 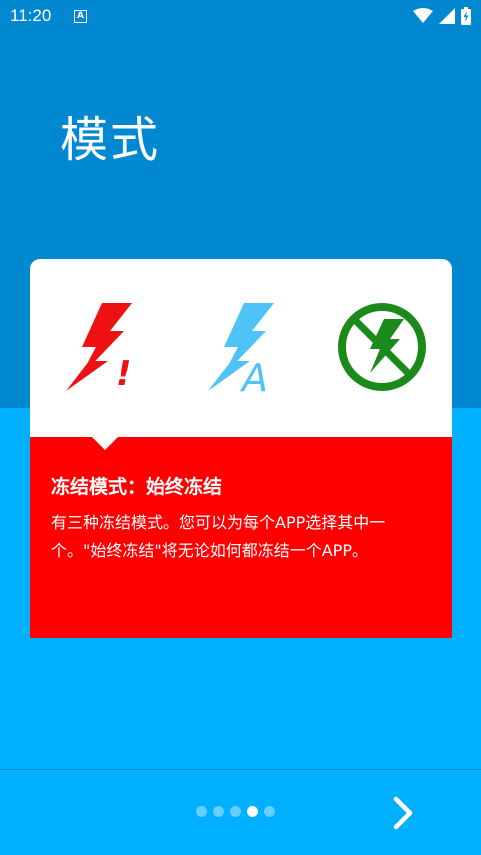 I want to click on status-icons, so click(x=442, y=16).